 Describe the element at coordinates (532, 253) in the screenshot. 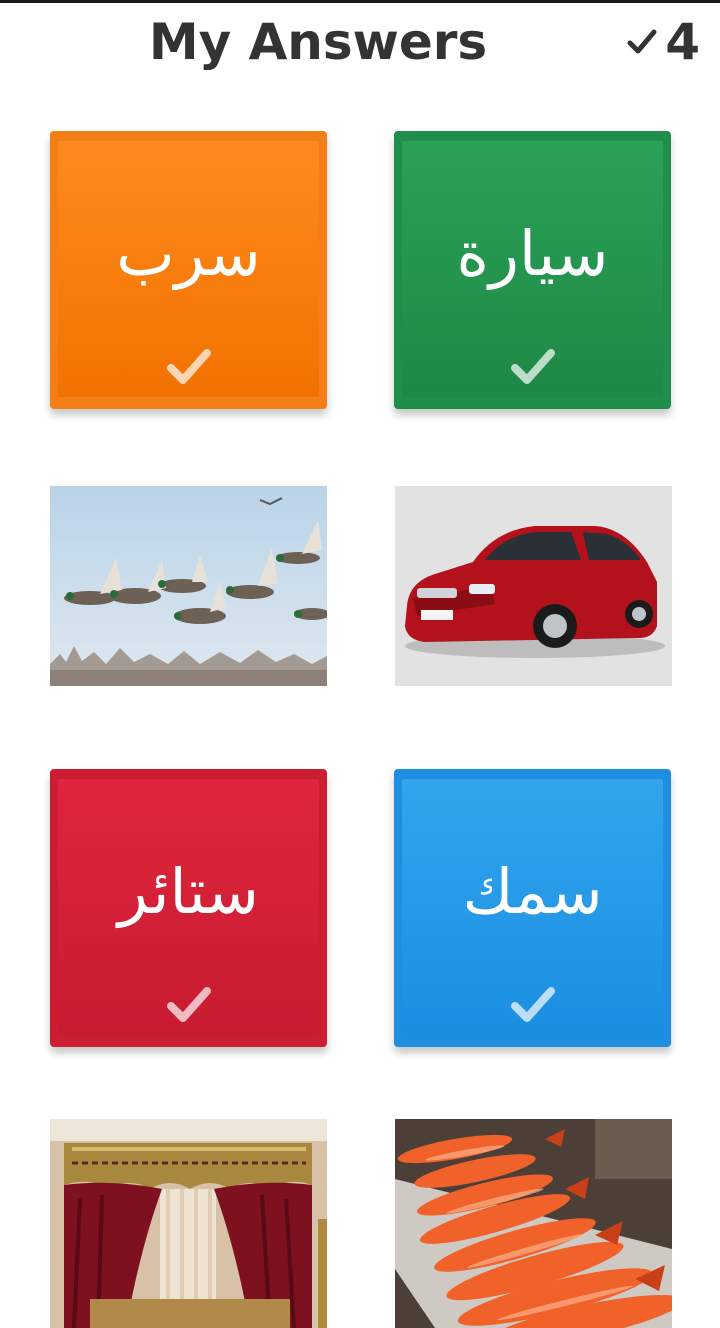

I see `answer-word: سيارة` at that location.